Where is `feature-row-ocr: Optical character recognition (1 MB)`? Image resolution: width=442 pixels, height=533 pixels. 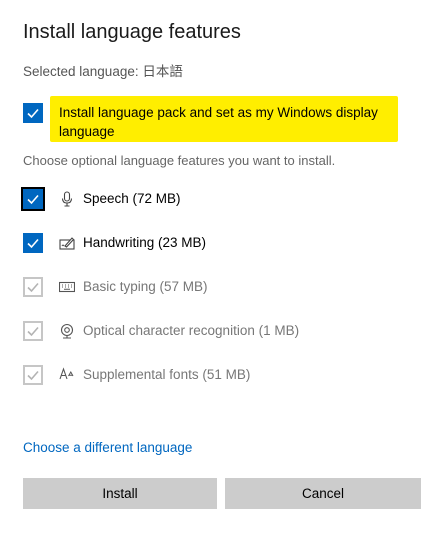
feature-row-ocr: Optical character recognition (1 MB) is located at coordinates (221, 333).